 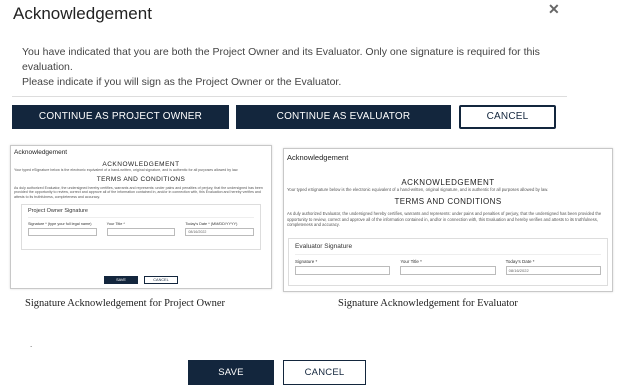 I want to click on continue-as-evaluator-button: CONTINUE AS EVALUATOR, so click(x=343, y=117).